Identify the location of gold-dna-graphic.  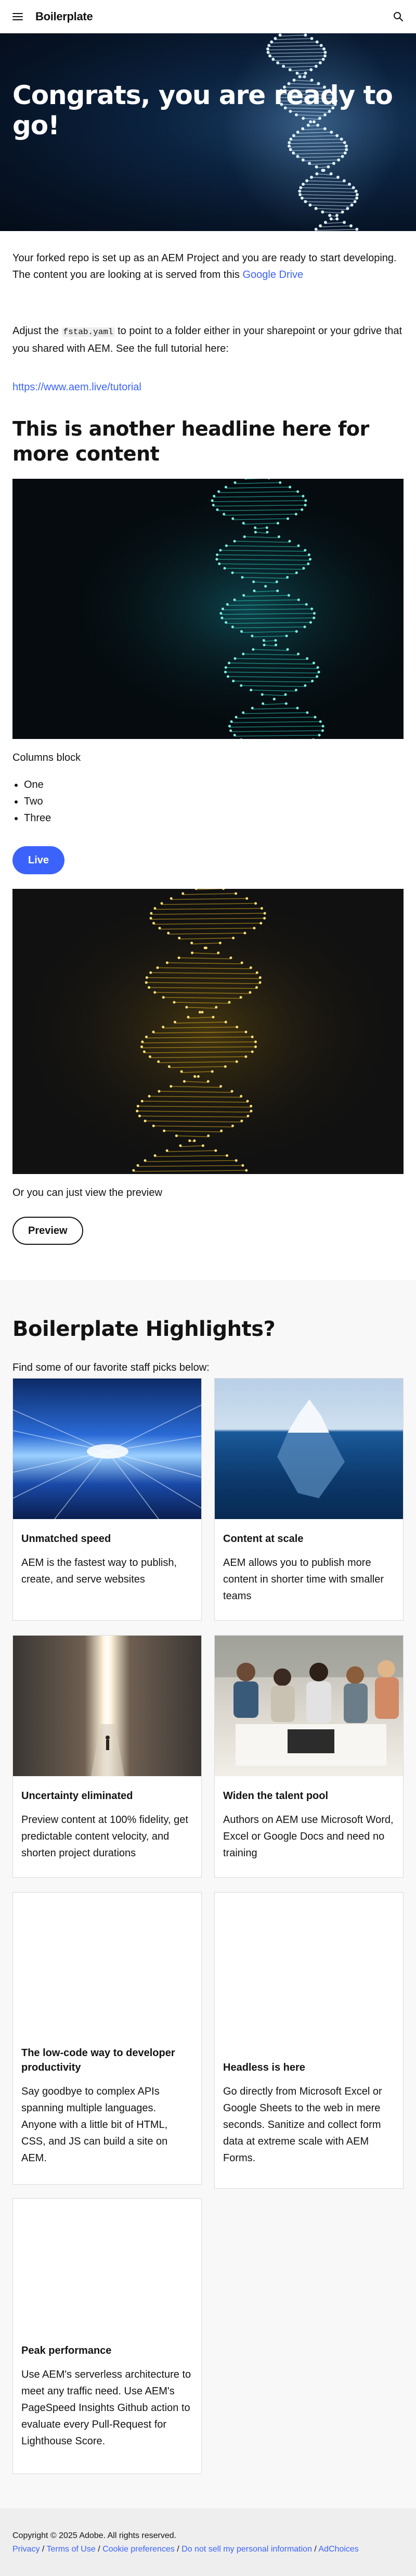
(208, 1031).